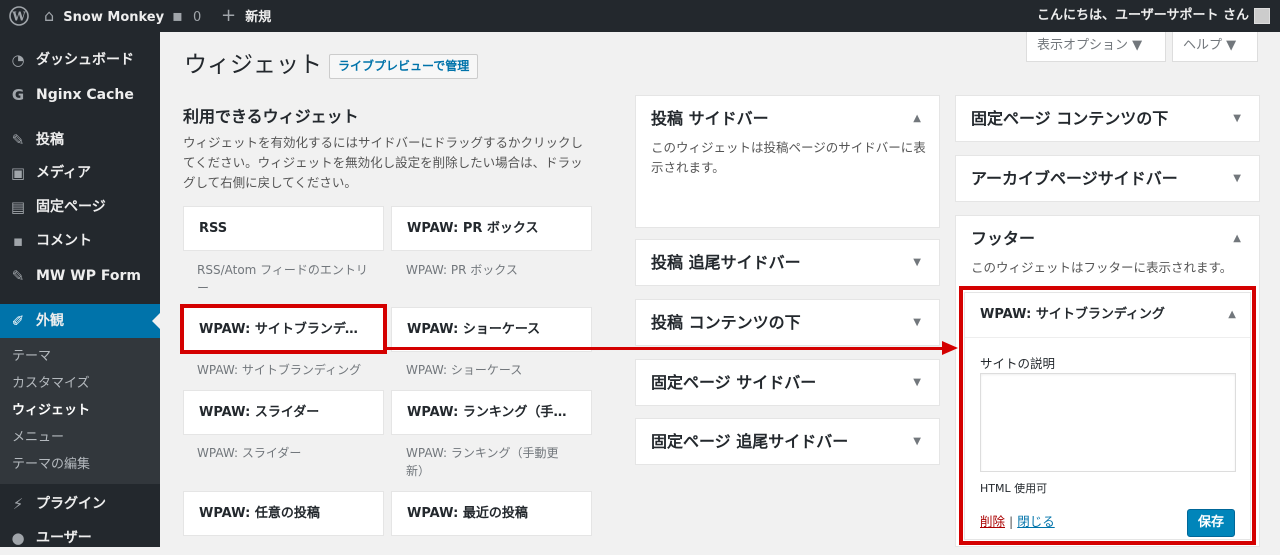 This screenshot has height=555, width=1280. I want to click on live-preview-button: ライブプレビューで管理, so click(404, 66).